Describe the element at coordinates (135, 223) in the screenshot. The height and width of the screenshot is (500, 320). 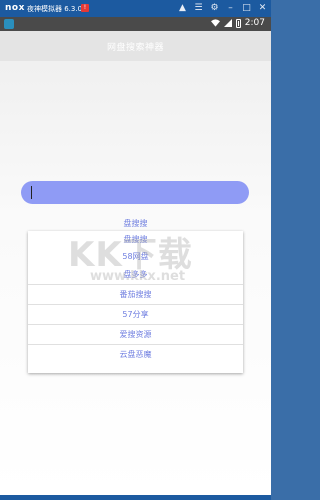
I see `suggestion-header: 盘搜搜` at that location.